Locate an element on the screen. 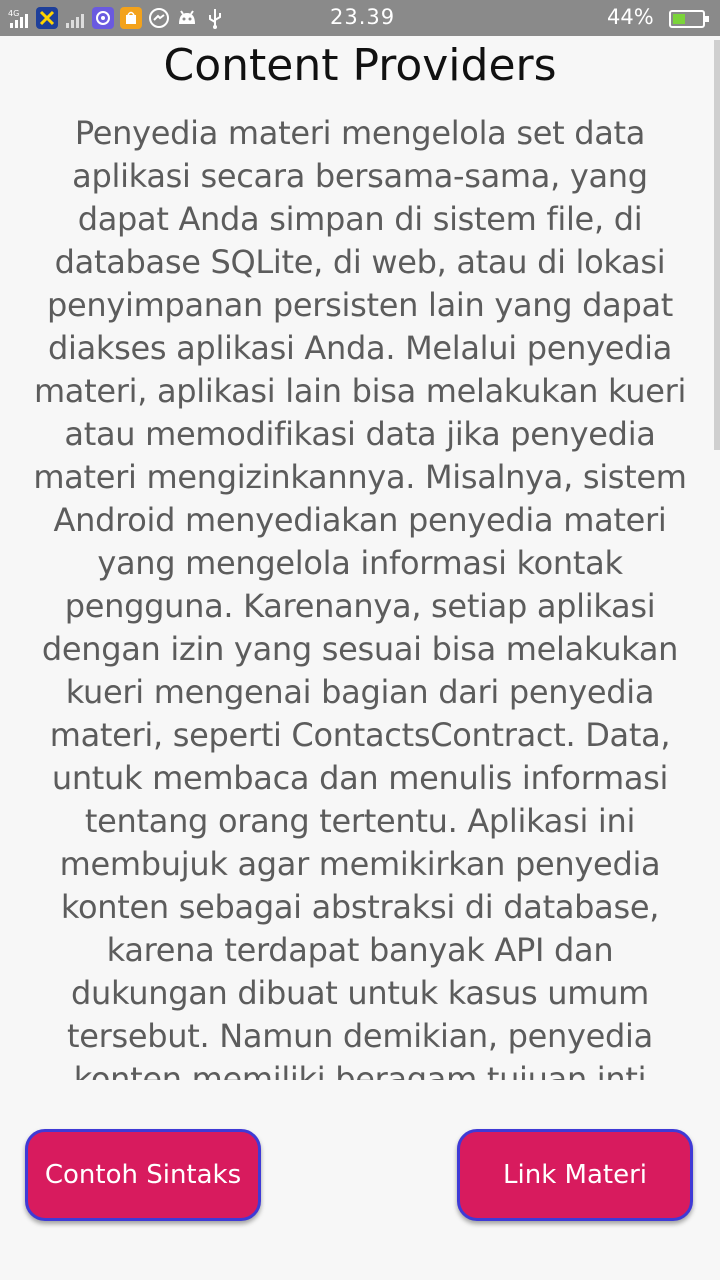 This screenshot has width=720, height=1280. status-time: 23.39 is located at coordinates (363, 17).